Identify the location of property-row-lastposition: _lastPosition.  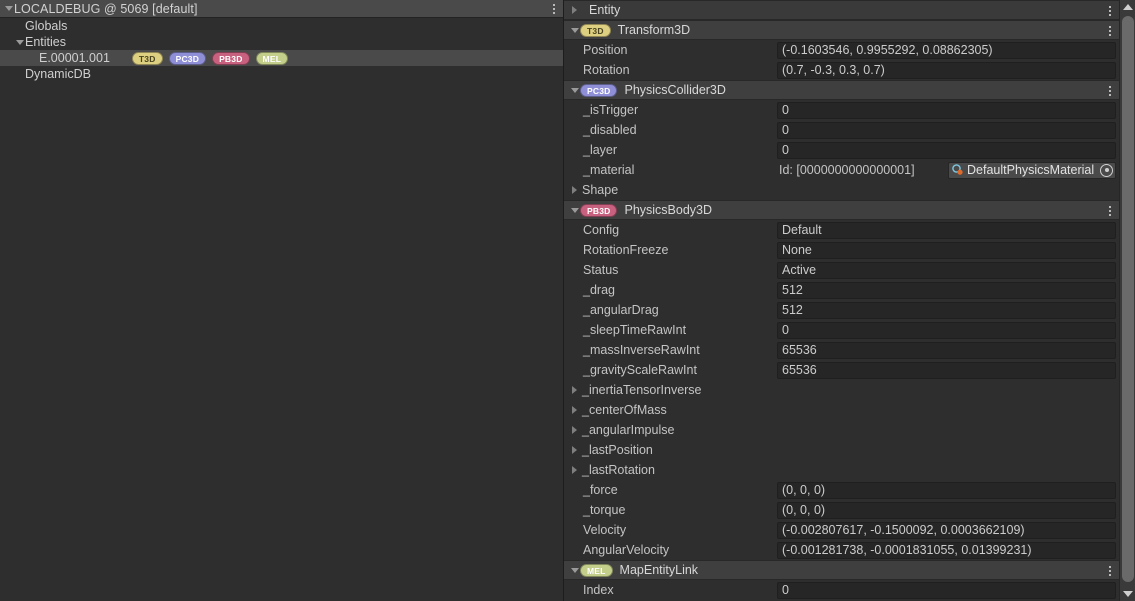
(841, 450).